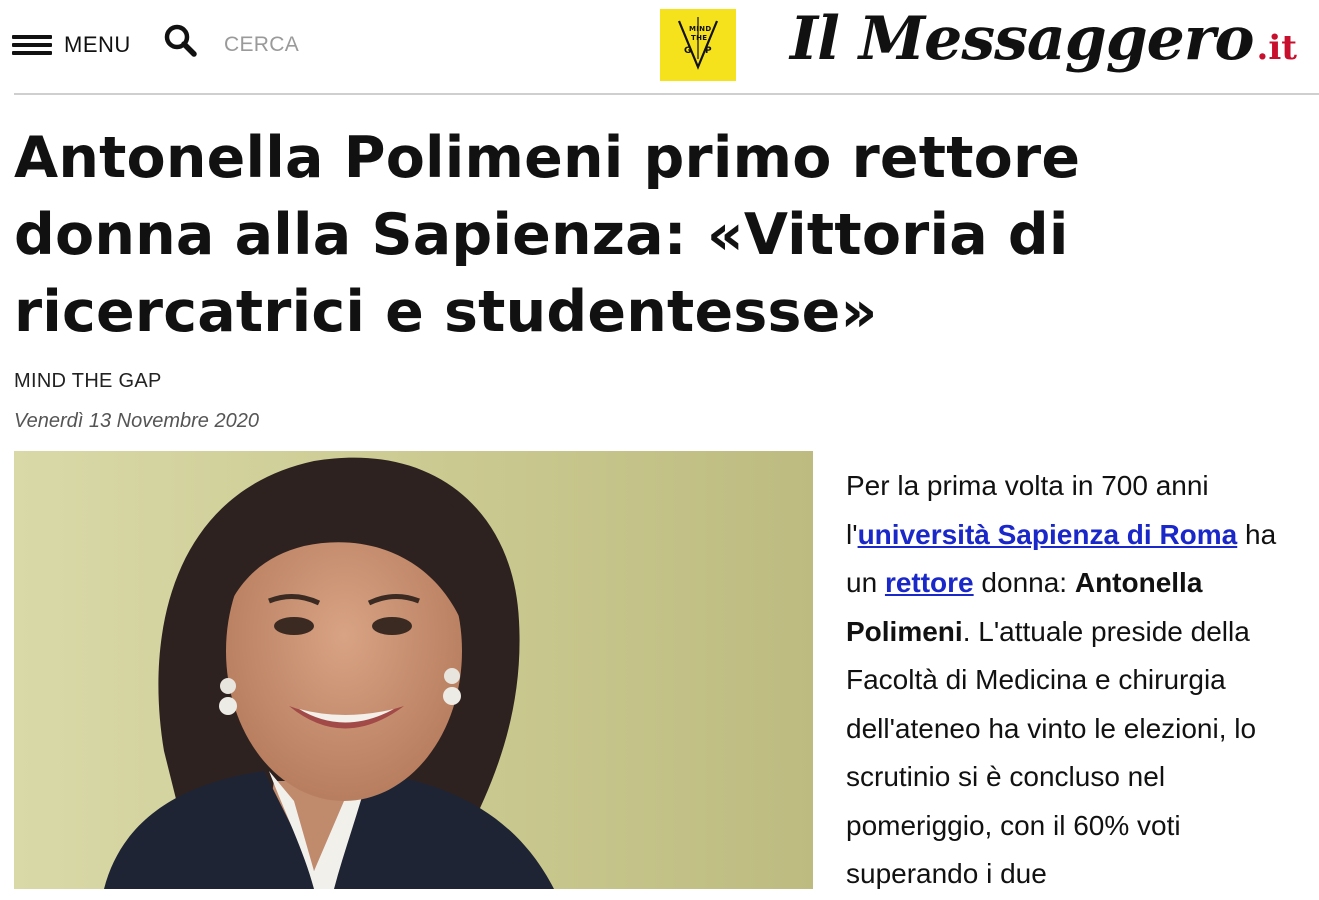  Describe the element at coordinates (88, 381) in the screenshot. I see `section-label: MIND THE GAP` at that location.